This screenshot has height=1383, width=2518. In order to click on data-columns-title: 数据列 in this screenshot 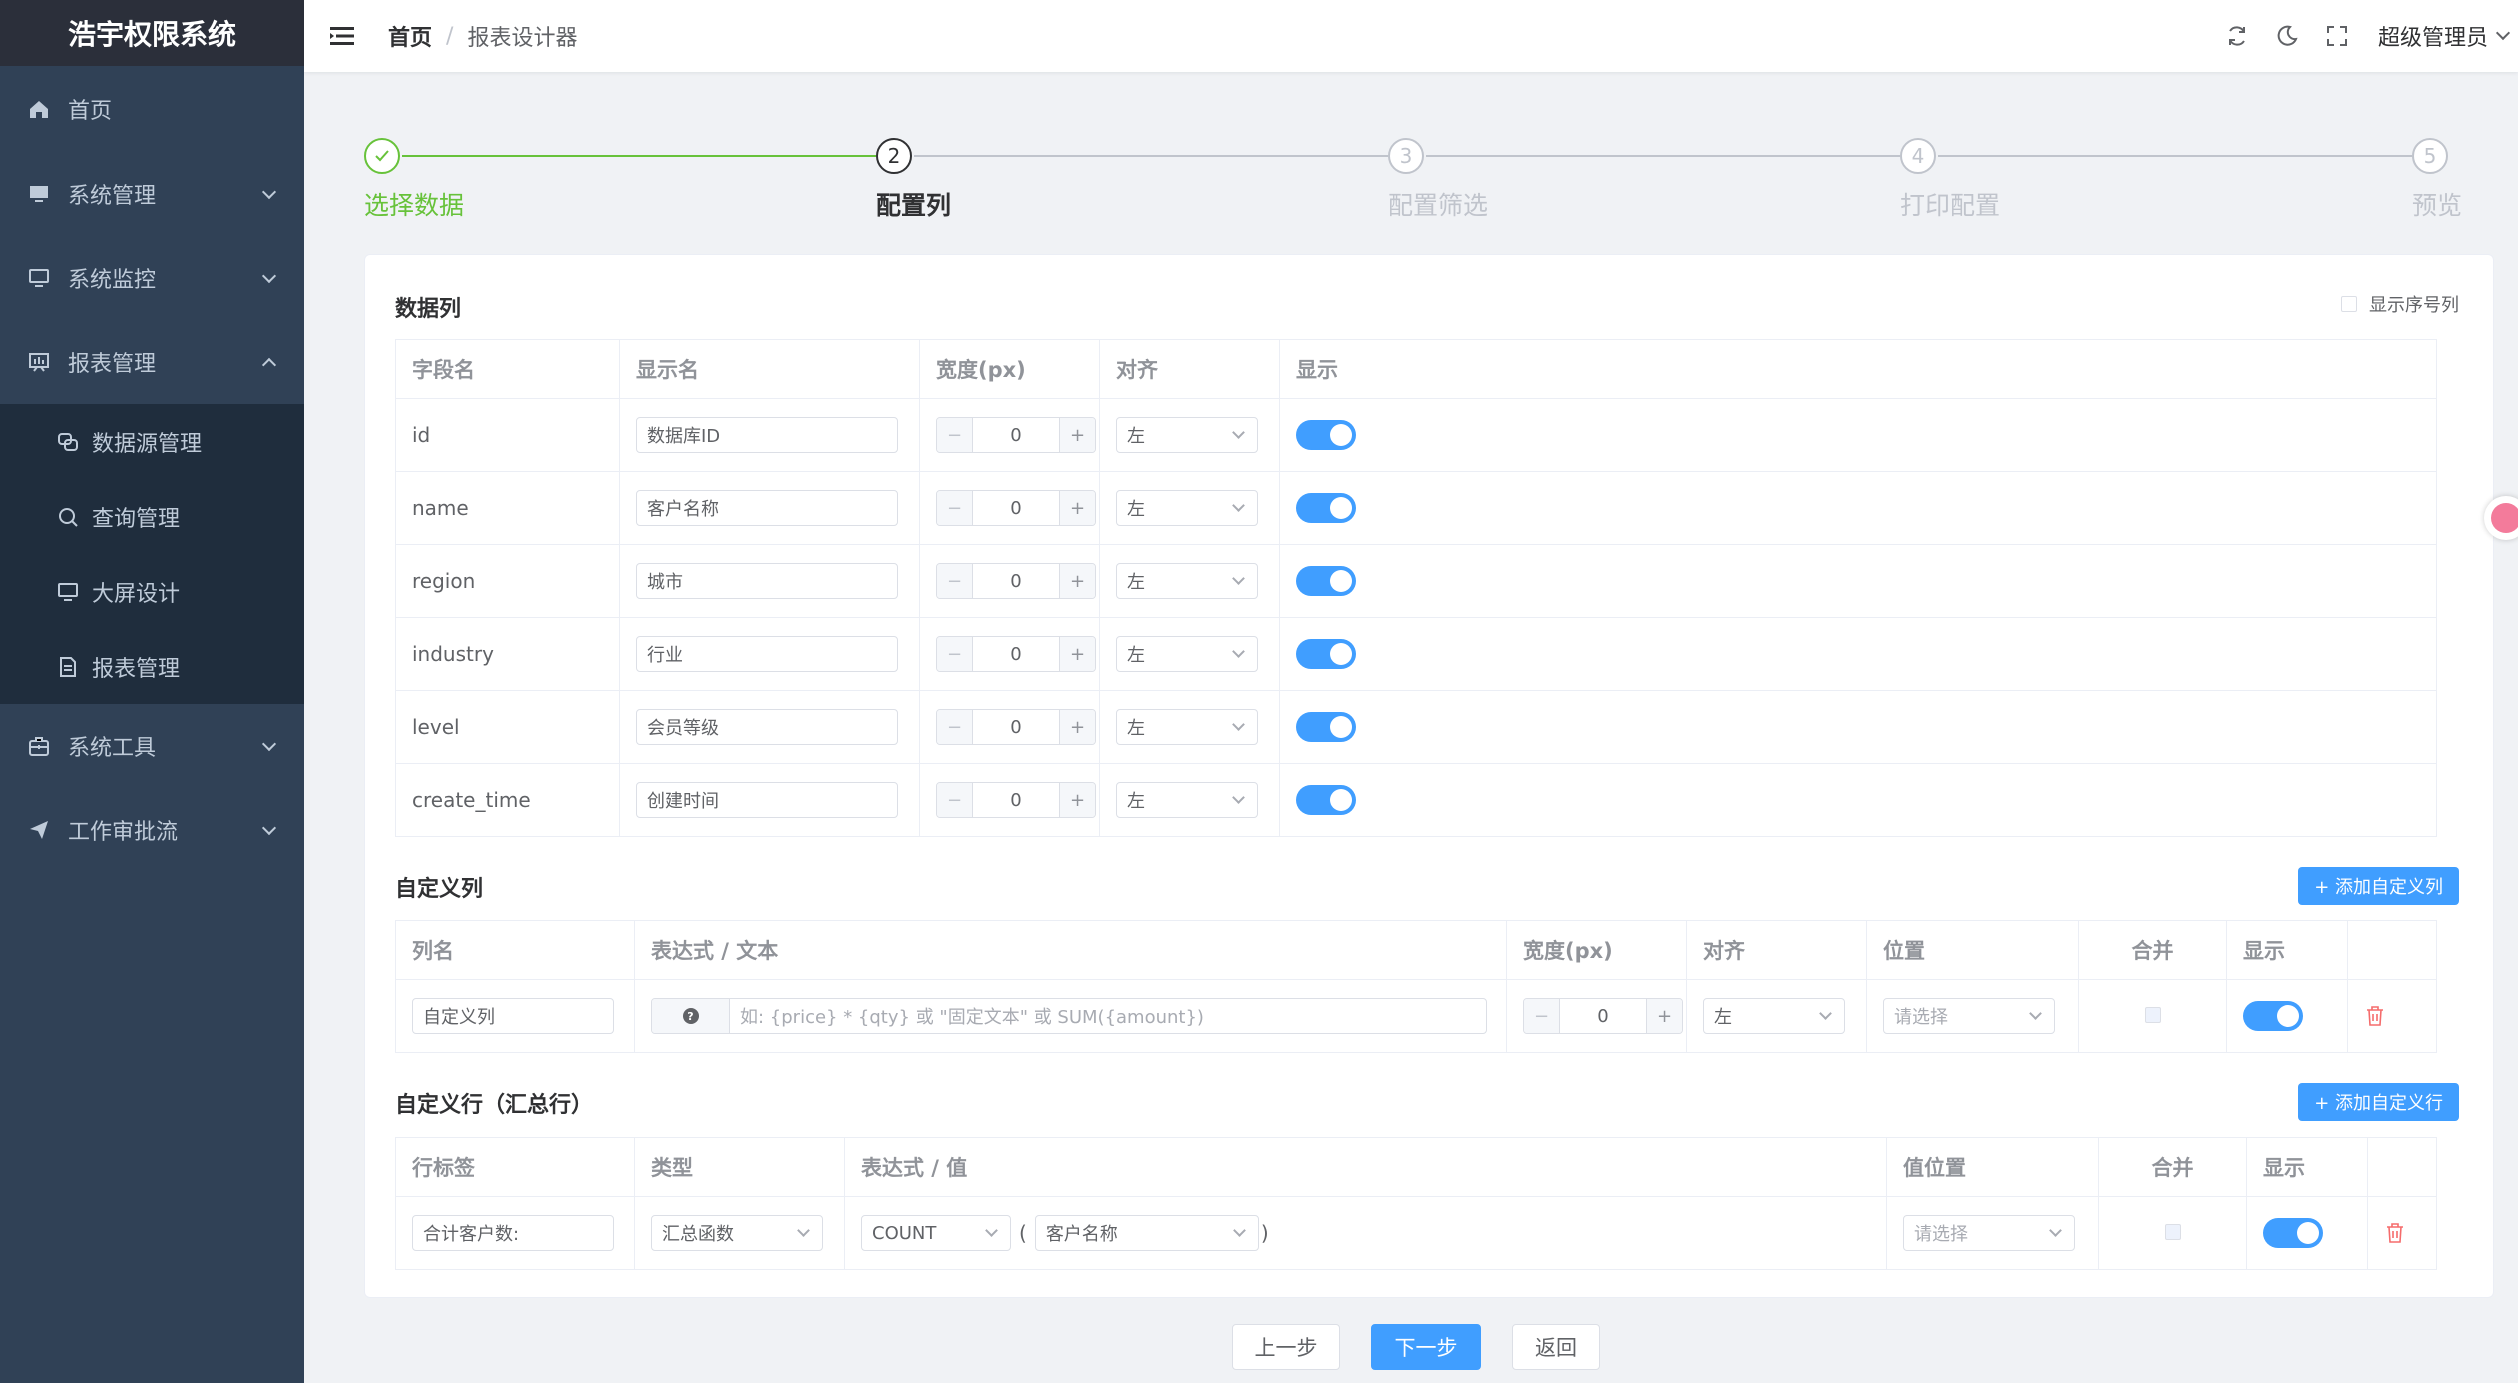, I will do `click(428, 309)`.